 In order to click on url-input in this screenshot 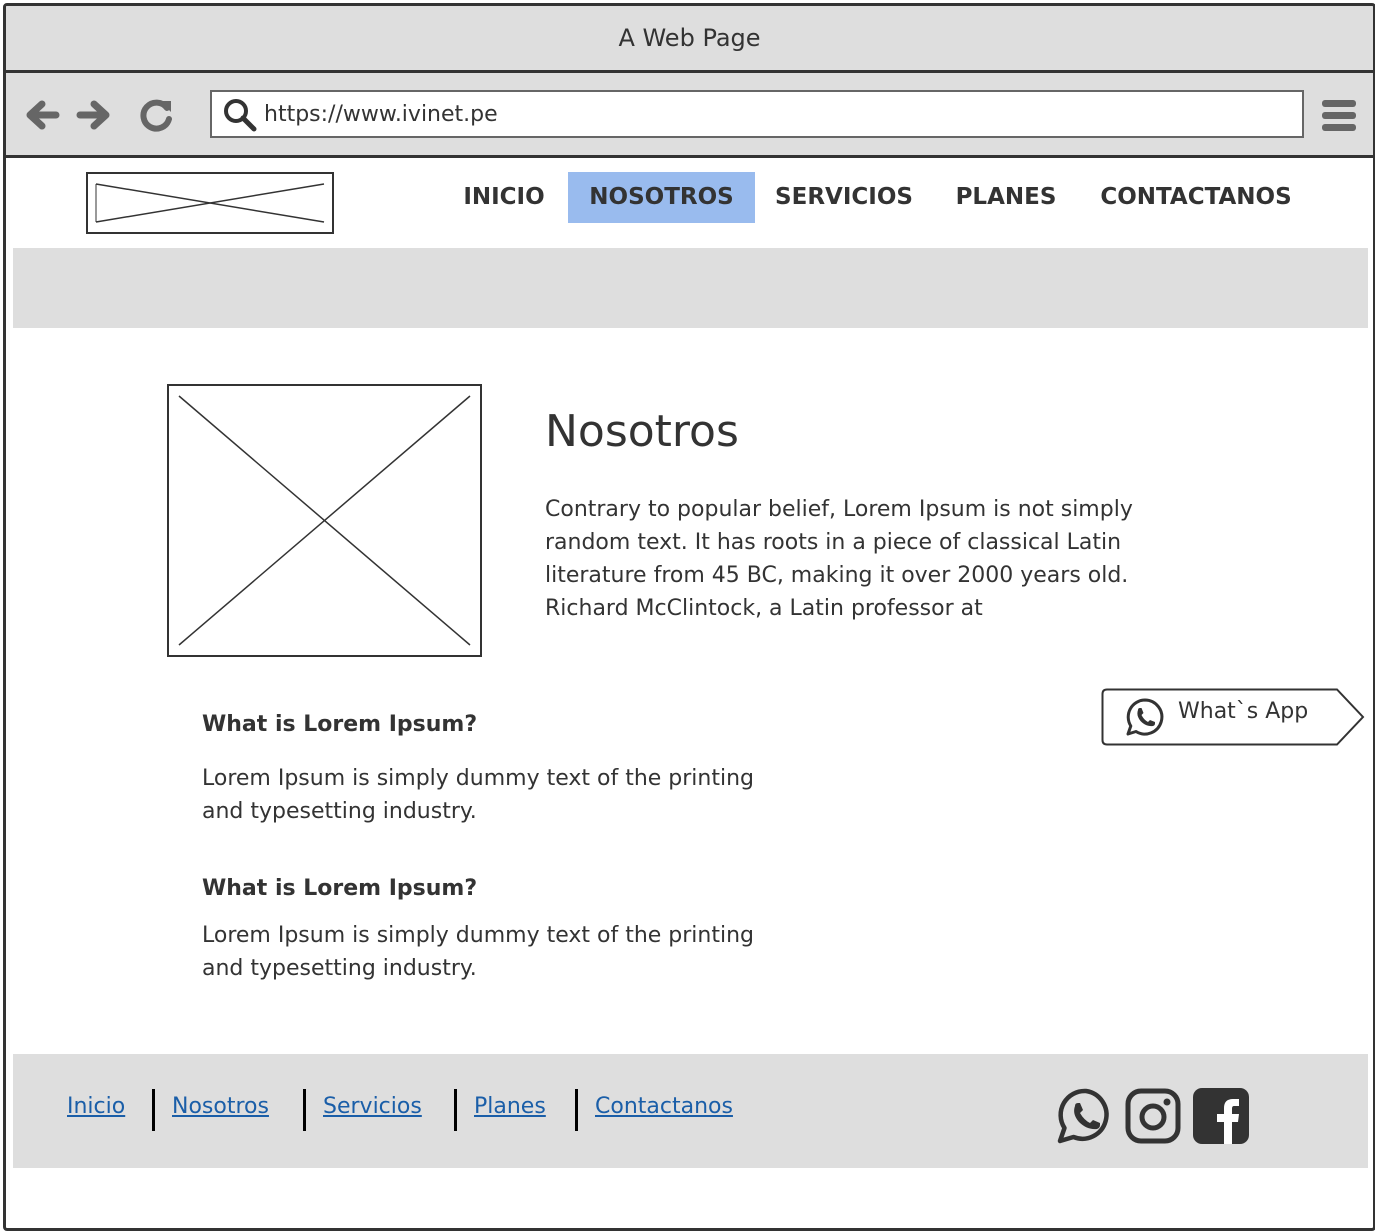, I will do `click(774, 114)`.